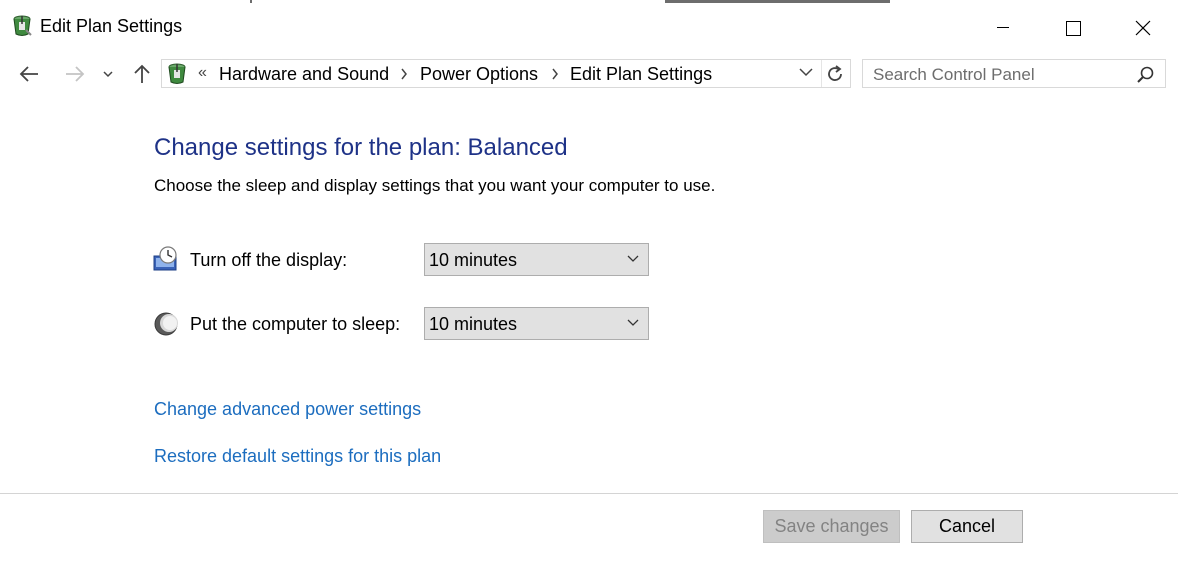 This screenshot has width=1178, height=570. What do you see at coordinates (479, 74) in the screenshot?
I see `breadcrumb-power-options: Power Options` at bounding box center [479, 74].